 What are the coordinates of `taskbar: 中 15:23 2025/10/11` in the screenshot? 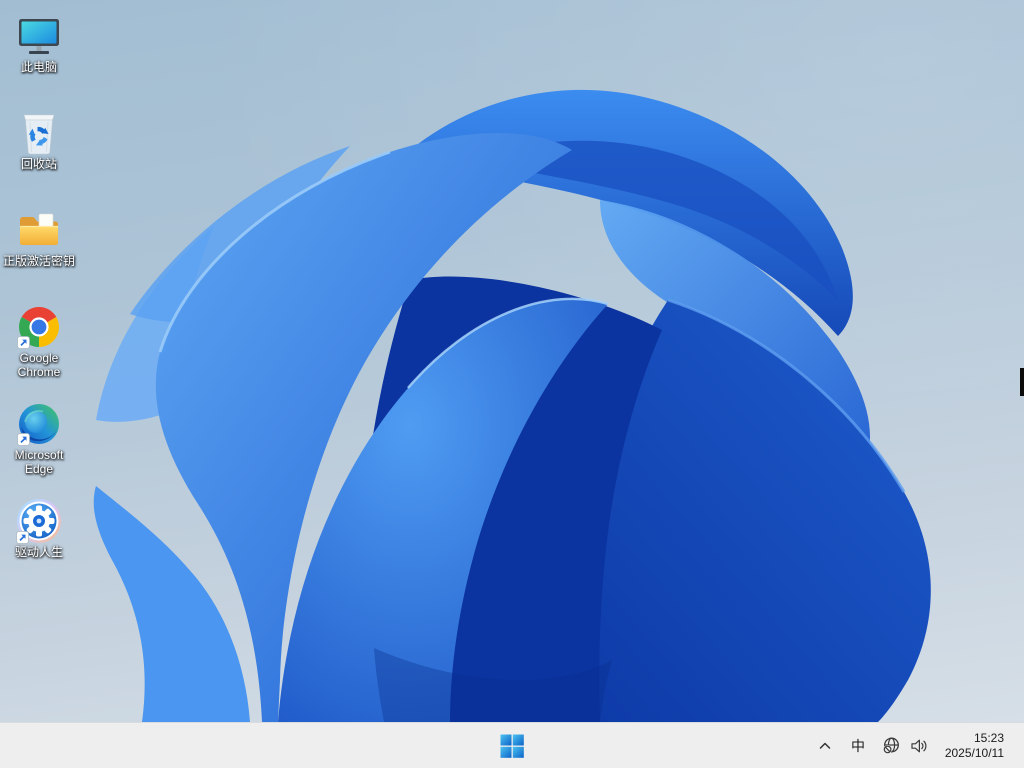 It's located at (512, 745).